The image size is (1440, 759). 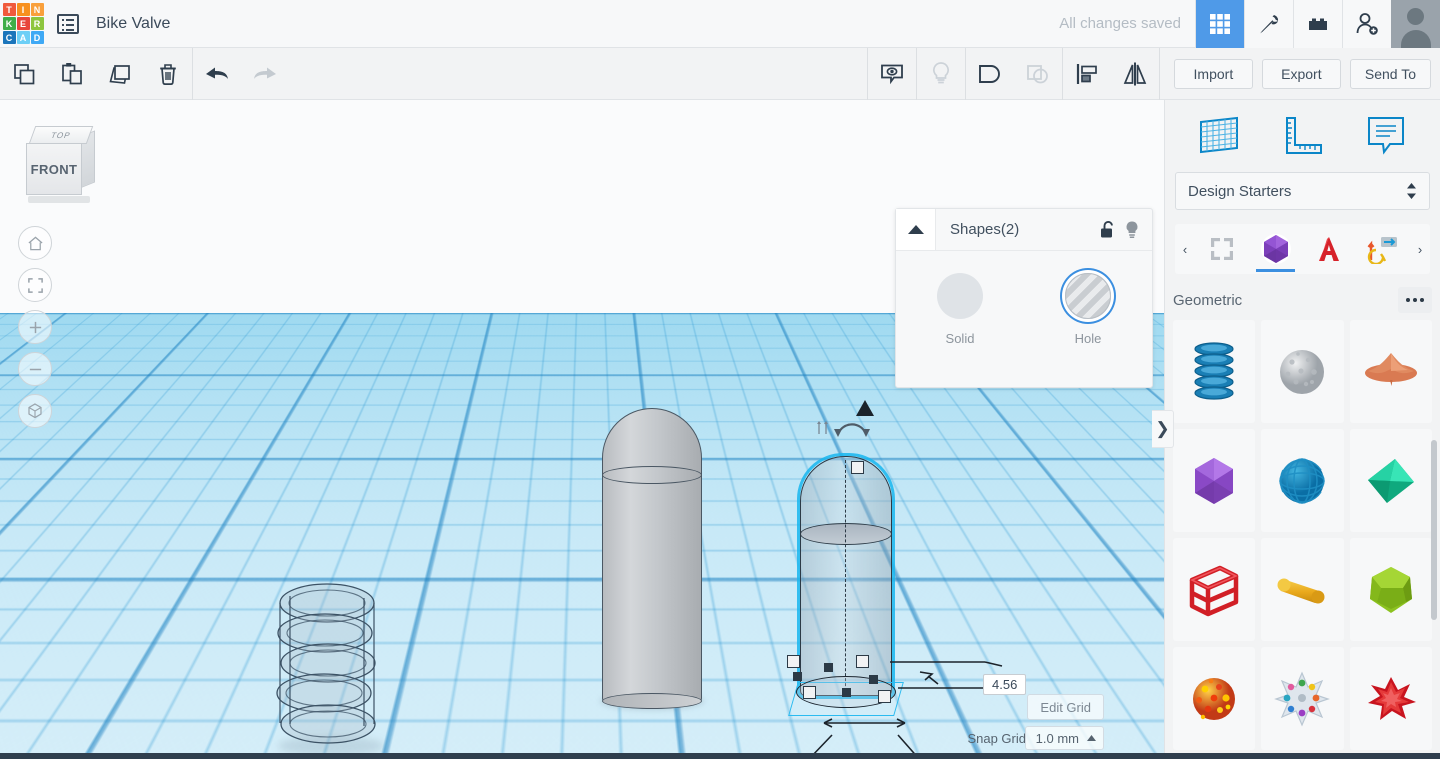 I want to click on speckled-sphere-thumb-icon, so click(x=1214, y=698).